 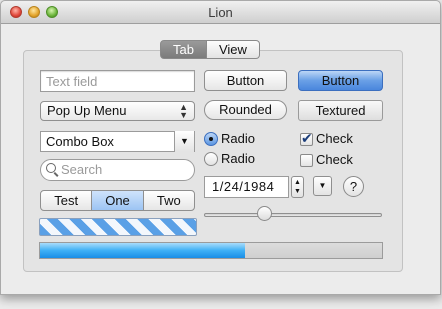 I want to click on checkbox-1: Check, so click(x=326, y=138).